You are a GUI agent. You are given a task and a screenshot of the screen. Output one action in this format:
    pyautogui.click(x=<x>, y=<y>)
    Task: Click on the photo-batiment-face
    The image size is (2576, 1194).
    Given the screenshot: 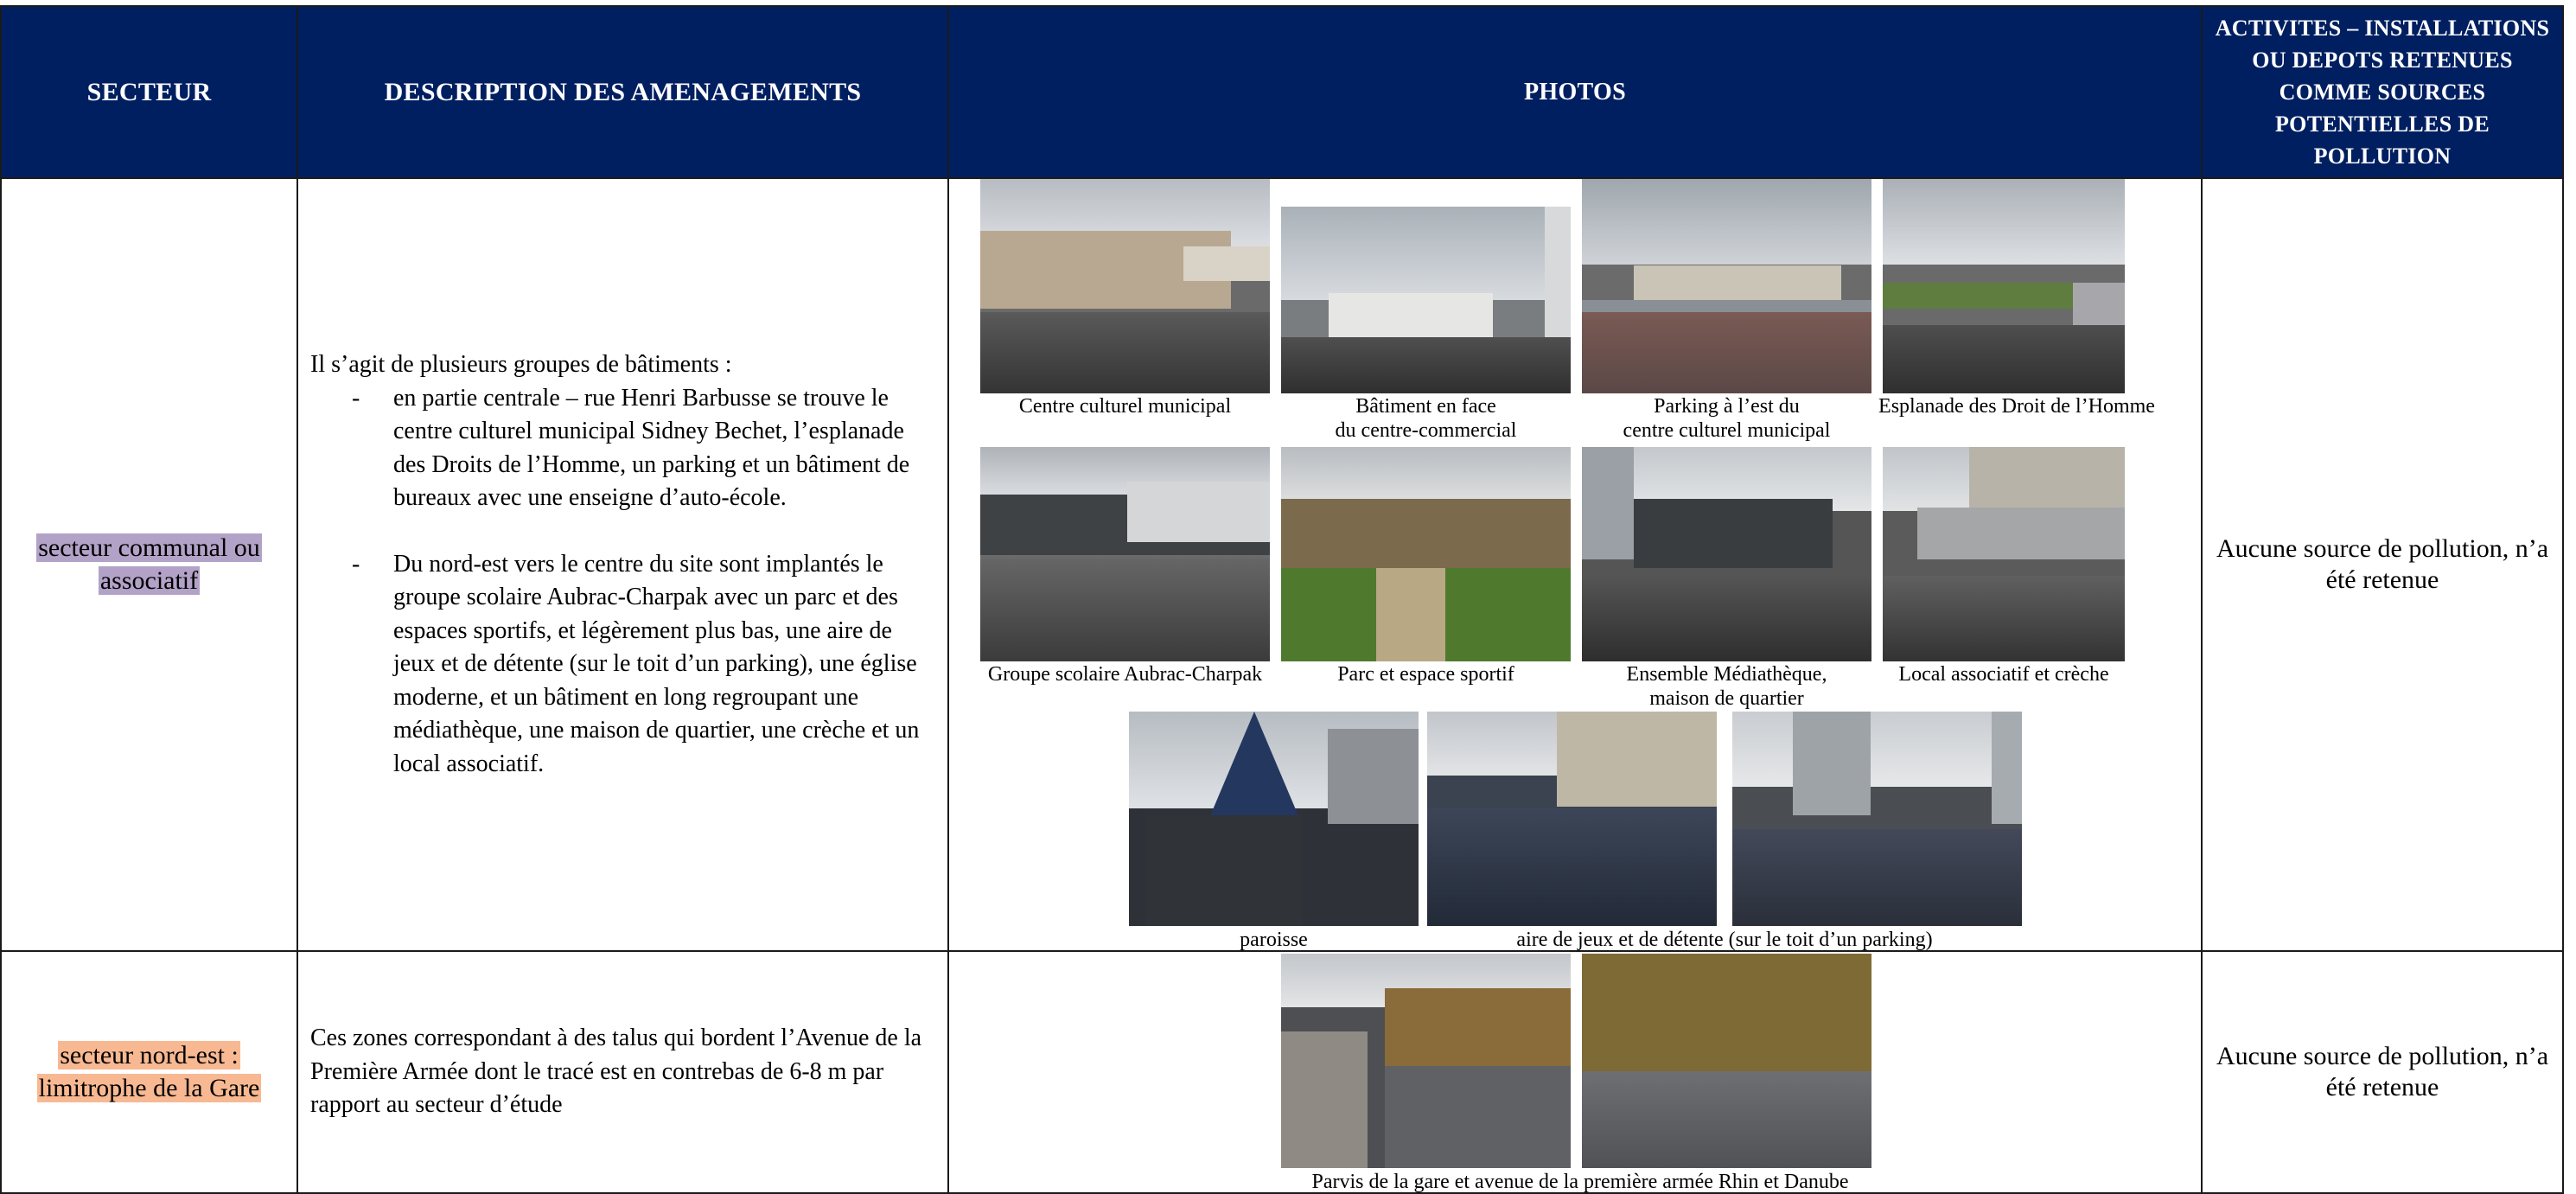 What is the action you would take?
    pyautogui.click(x=1426, y=300)
    